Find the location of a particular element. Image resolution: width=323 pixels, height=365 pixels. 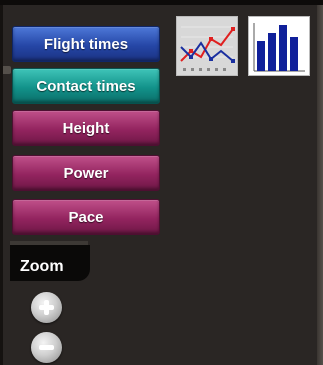

pace-label: Pace is located at coordinates (86, 217).